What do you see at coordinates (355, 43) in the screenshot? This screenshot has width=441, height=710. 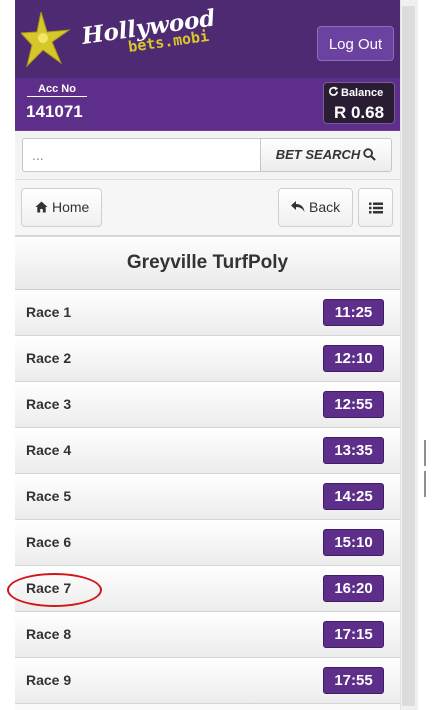 I see `logout-button: Log Out` at bounding box center [355, 43].